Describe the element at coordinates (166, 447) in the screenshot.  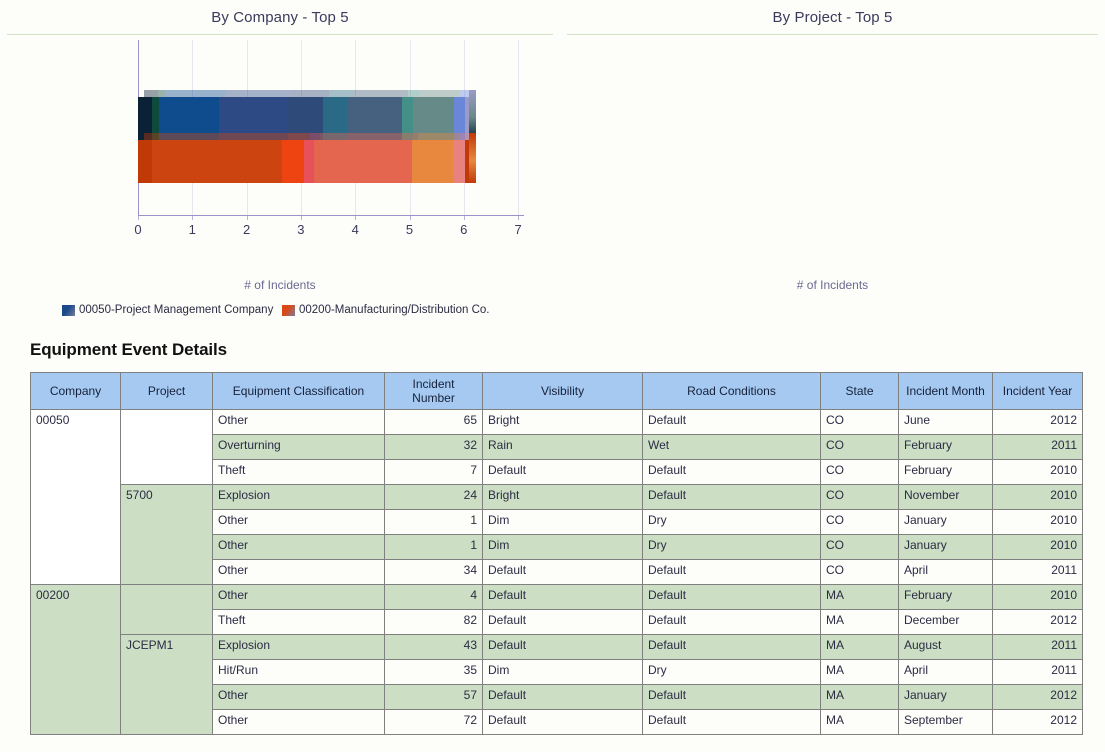
I see `cell-project` at that location.